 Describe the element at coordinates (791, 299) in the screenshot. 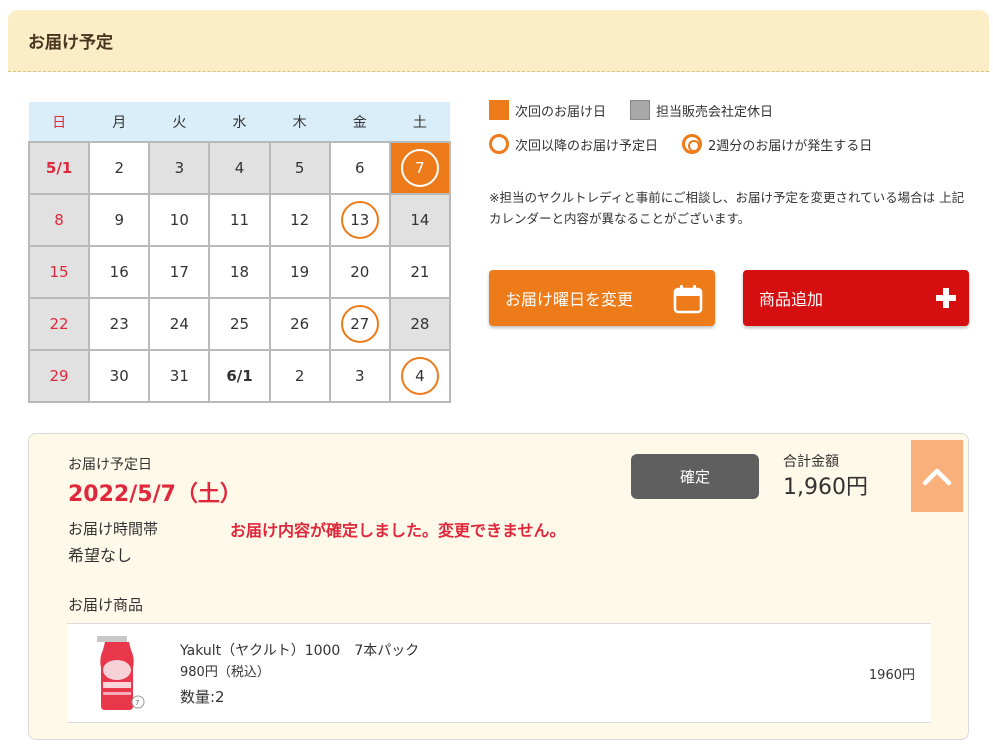

I see `add-product-label: 商品追加` at that location.